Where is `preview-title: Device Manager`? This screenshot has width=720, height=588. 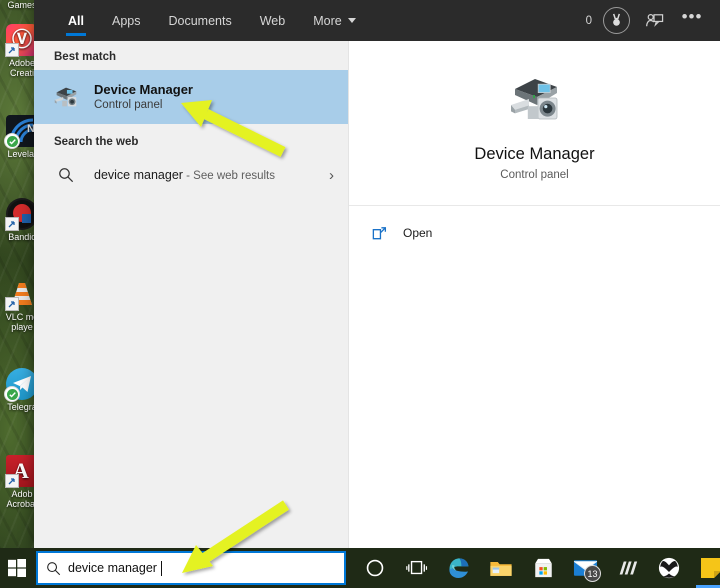
preview-title: Device Manager is located at coordinates (534, 154).